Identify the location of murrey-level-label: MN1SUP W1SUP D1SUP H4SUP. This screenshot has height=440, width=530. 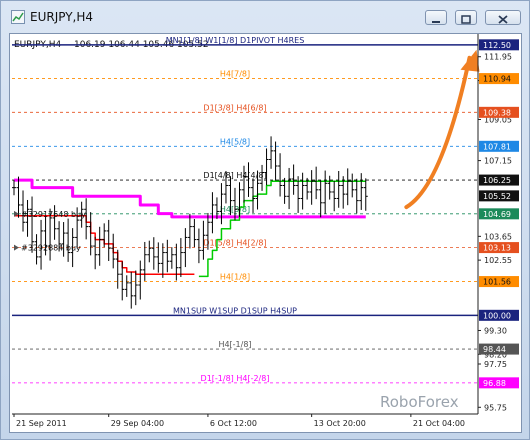
(235, 310).